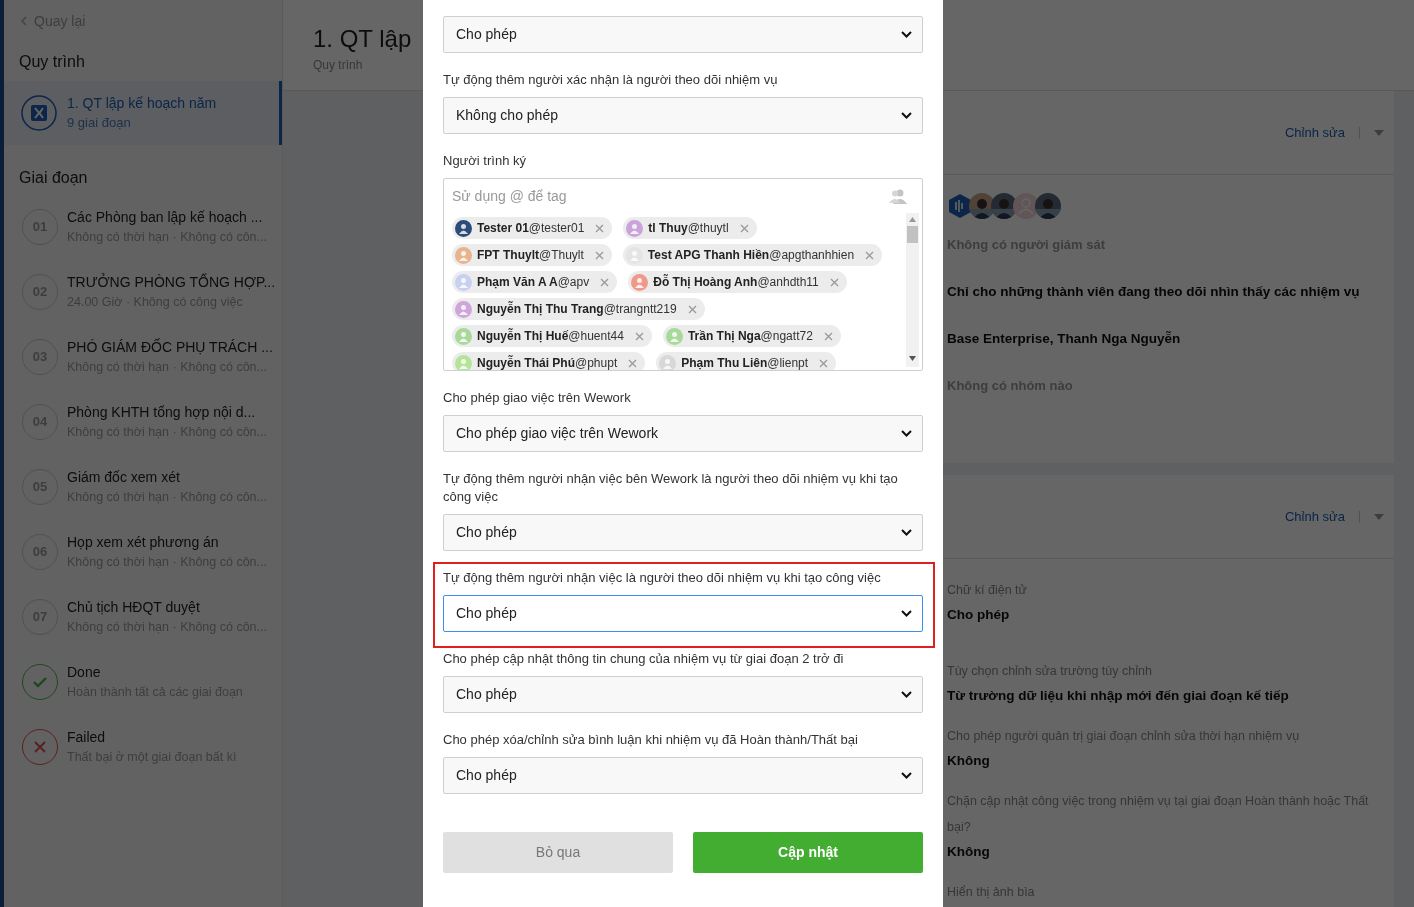 This screenshot has height=907, width=1414. I want to click on field-label: Tự động thêm người xác nhận là người theo dõi nhiệm vụ, so click(611, 80).